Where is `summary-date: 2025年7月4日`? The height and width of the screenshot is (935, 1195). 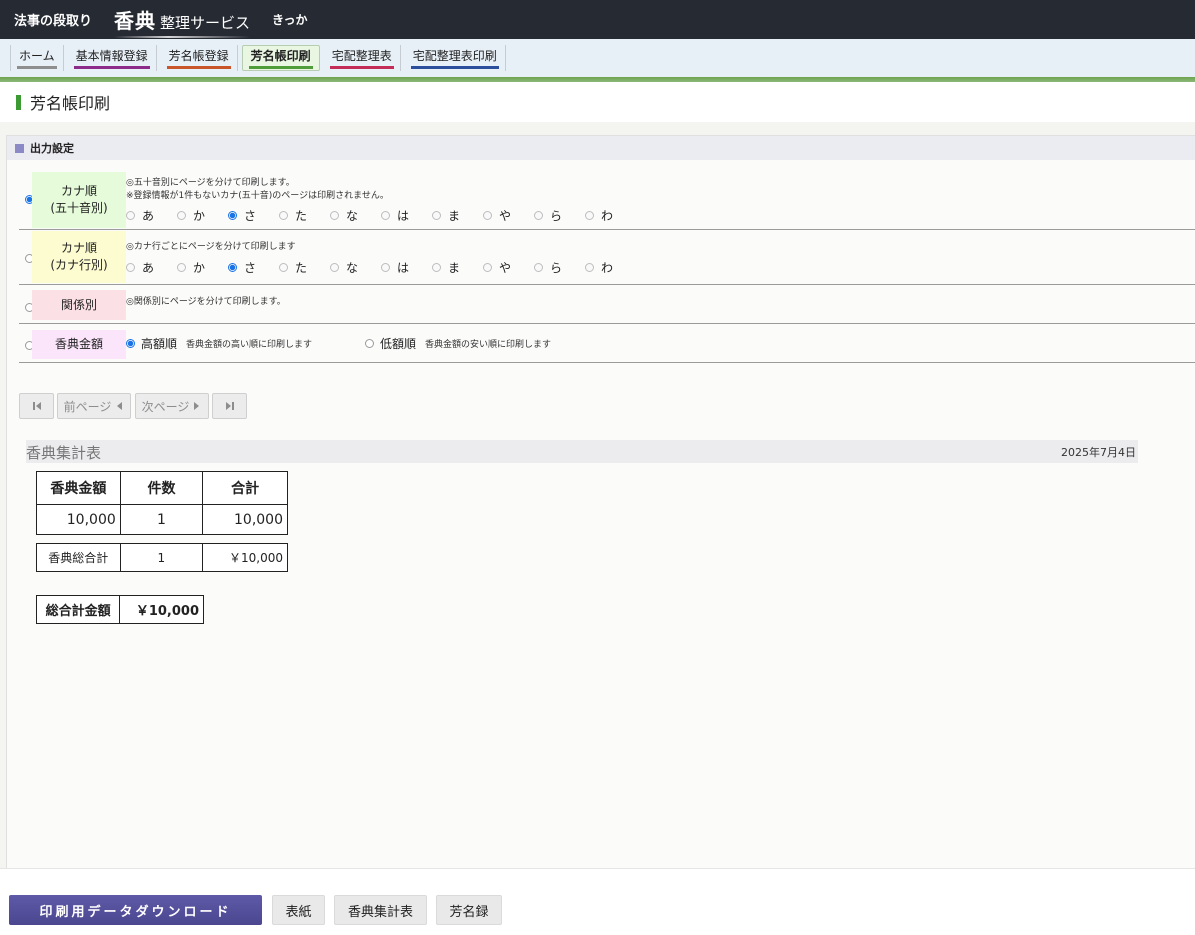 summary-date: 2025年7月4日 is located at coordinates (1098, 452).